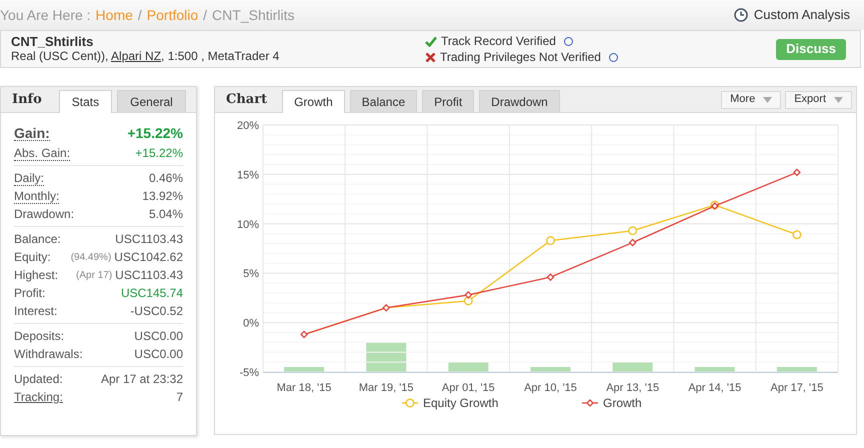 The image size is (864, 448). What do you see at coordinates (48, 354) in the screenshot?
I see `stat-label: Withdrawals:` at bounding box center [48, 354].